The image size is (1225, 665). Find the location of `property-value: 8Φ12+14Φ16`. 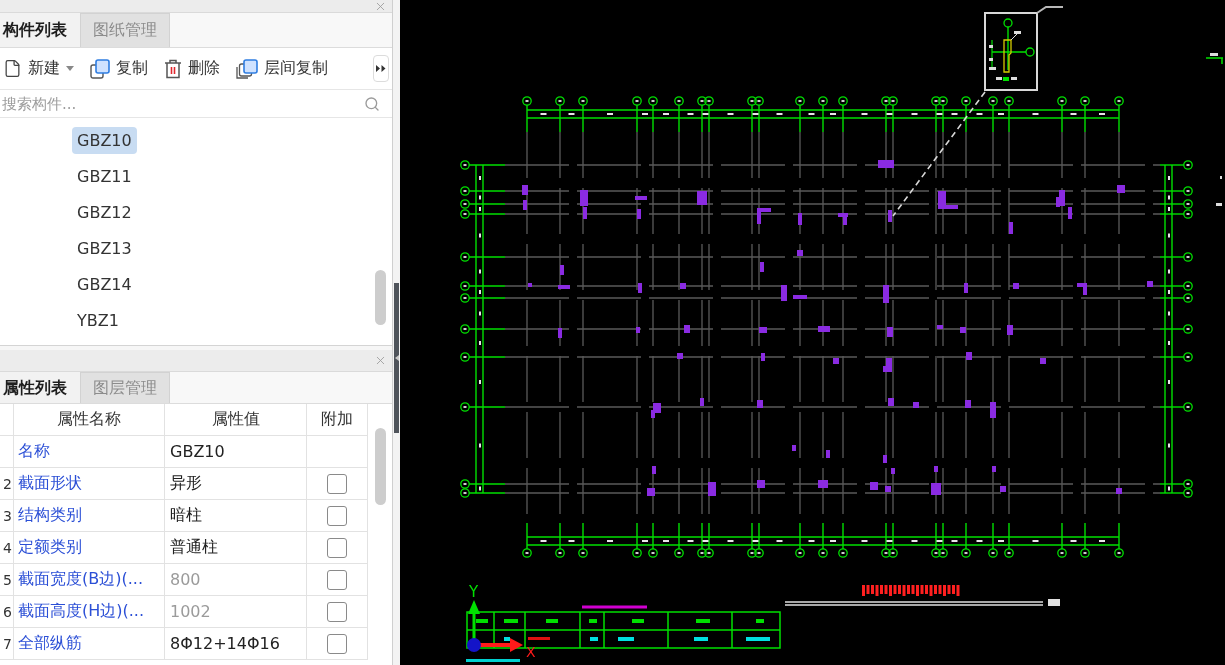

property-value: 8Φ12+14Φ16 is located at coordinates (236, 644).